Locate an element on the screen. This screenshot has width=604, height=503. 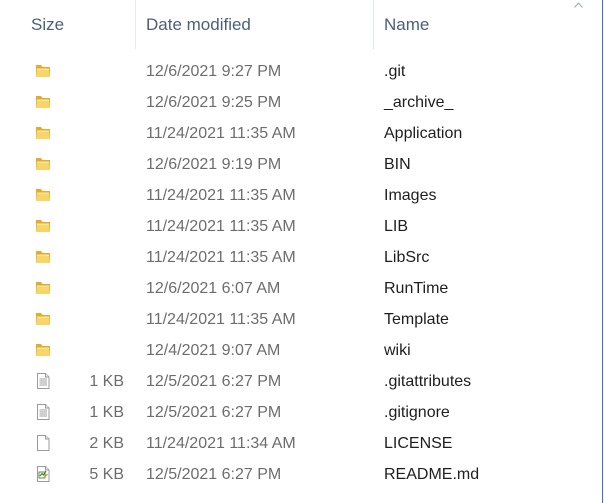
file-name: .gitignore is located at coordinates (417, 412).